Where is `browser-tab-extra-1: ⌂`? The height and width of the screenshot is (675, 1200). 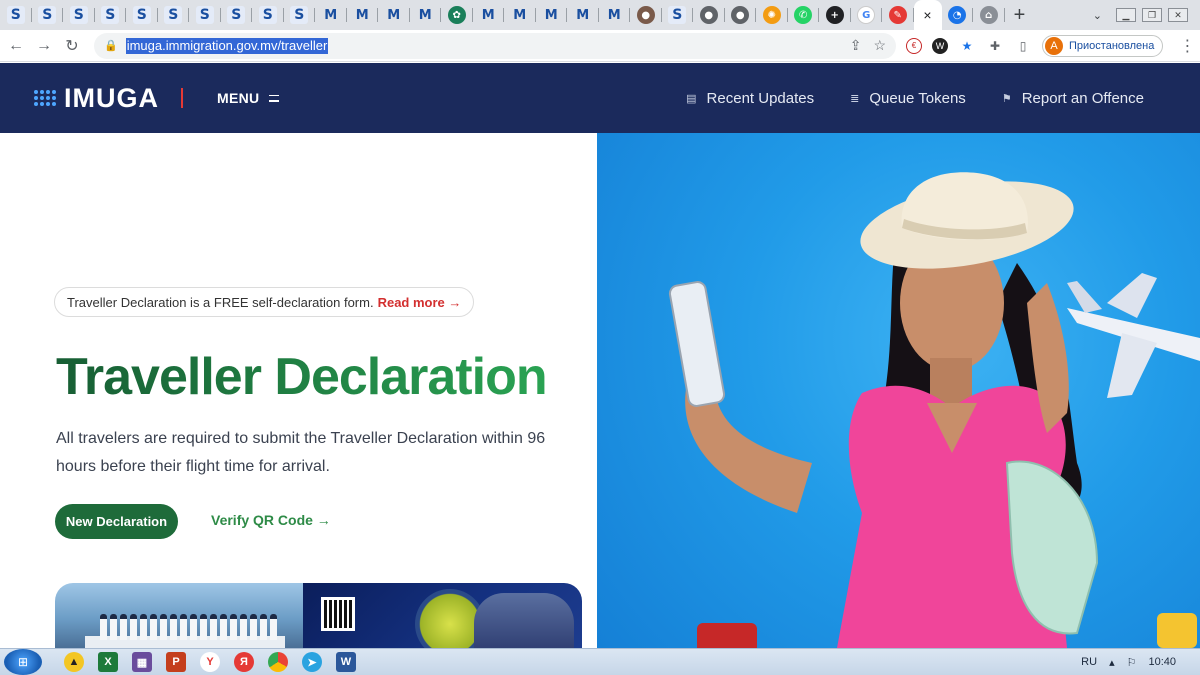 browser-tab-extra-1: ⌂ is located at coordinates (989, 15).